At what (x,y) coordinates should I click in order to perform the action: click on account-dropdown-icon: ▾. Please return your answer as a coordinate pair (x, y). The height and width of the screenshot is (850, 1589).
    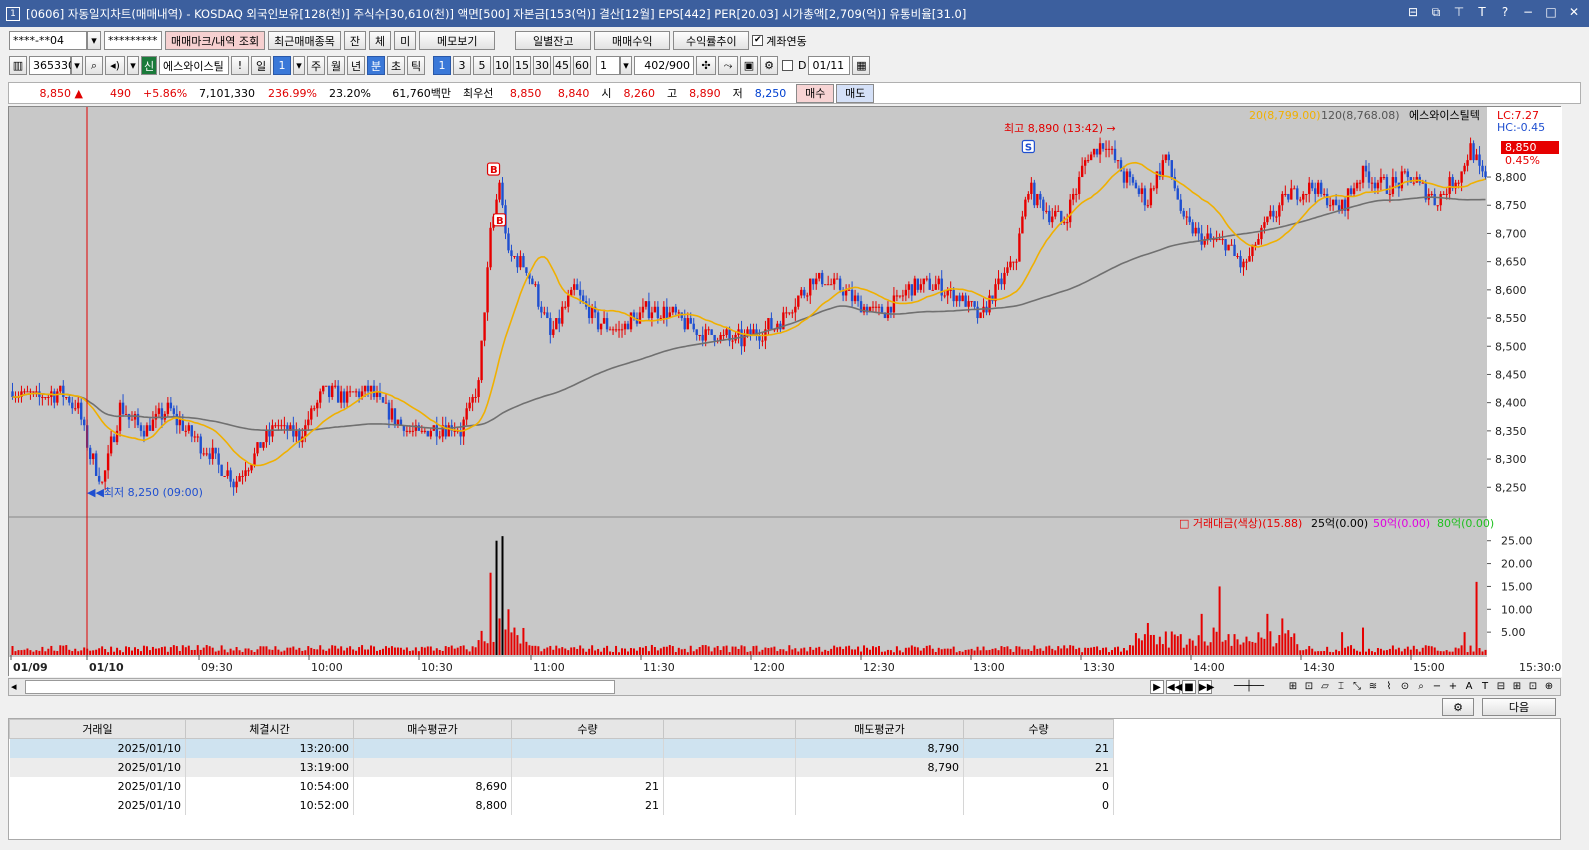
    Looking at the image, I should click on (94, 40).